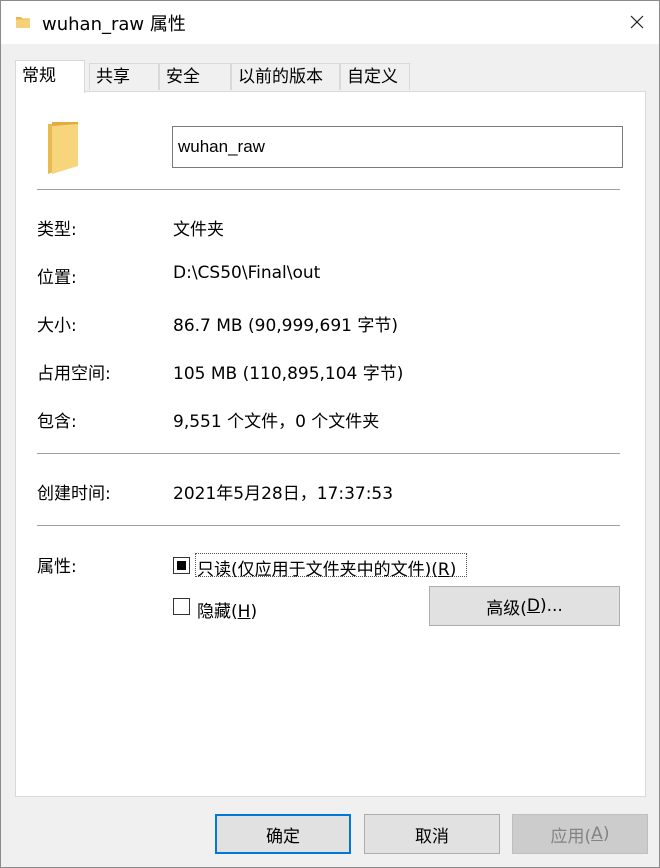 The height and width of the screenshot is (868, 660). Describe the element at coordinates (114, 24) in the screenshot. I see `window-title: wuhan_raw 属性` at that location.